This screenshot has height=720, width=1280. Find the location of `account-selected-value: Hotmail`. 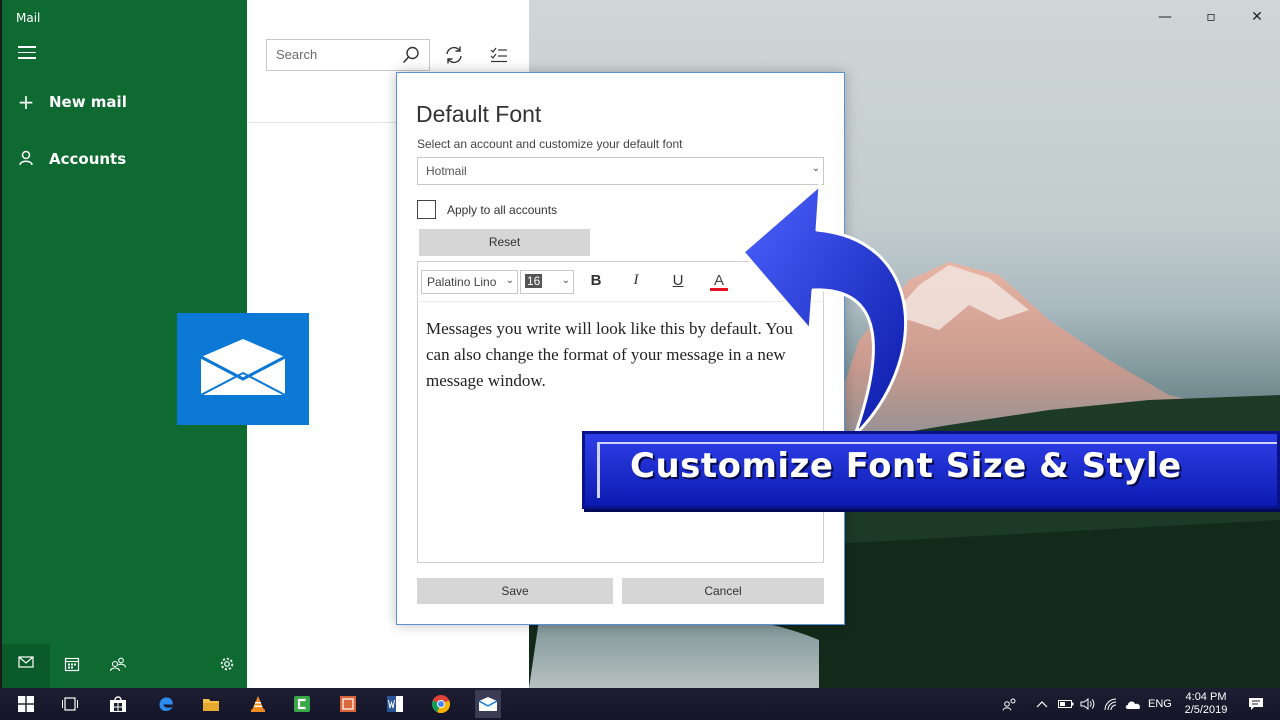

account-selected-value: Hotmail is located at coordinates (446, 171).